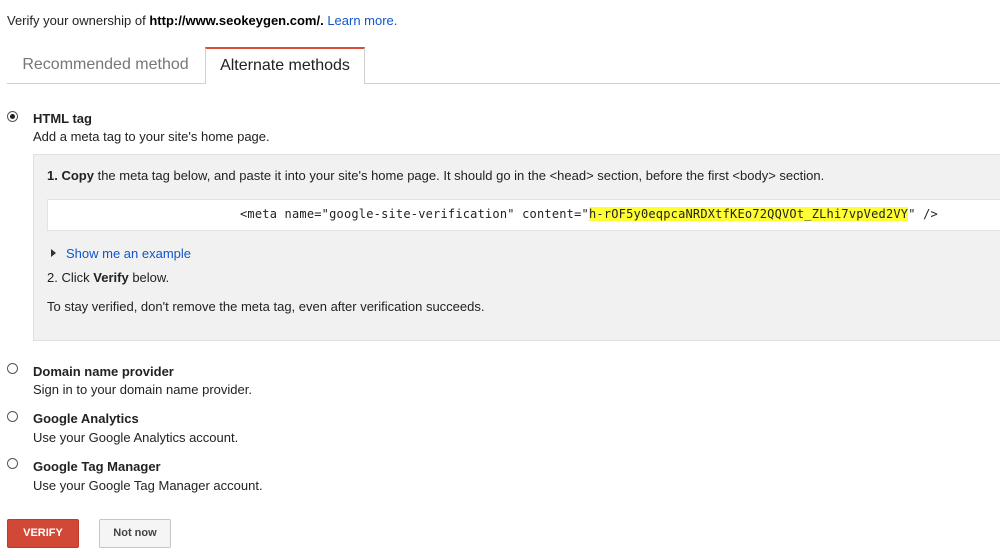 The image size is (1000, 553). I want to click on verify-button: VERIFY, so click(43, 533).